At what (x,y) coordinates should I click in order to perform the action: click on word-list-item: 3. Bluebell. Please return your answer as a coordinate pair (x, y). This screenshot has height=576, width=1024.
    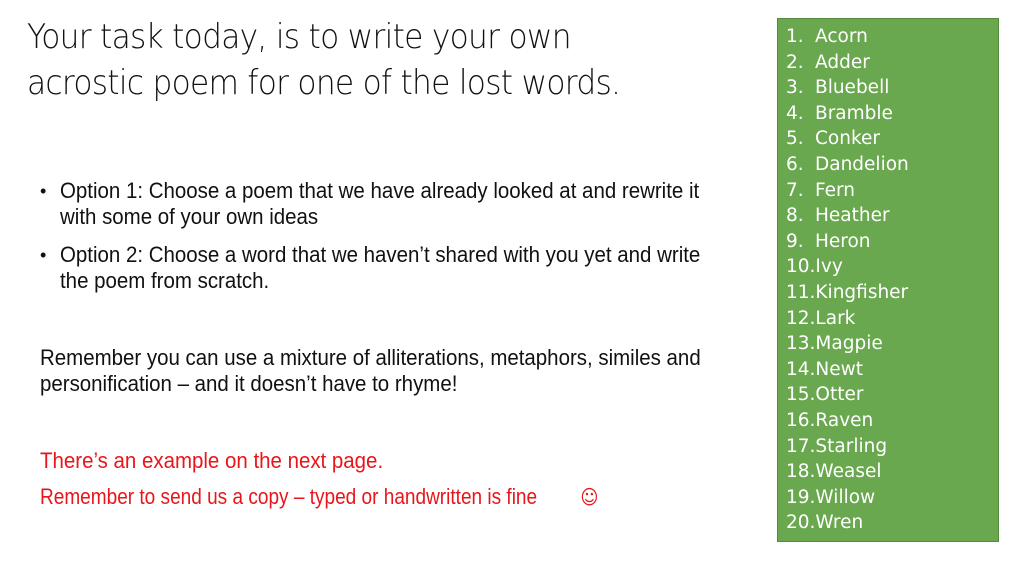
    Looking at the image, I should click on (892, 88).